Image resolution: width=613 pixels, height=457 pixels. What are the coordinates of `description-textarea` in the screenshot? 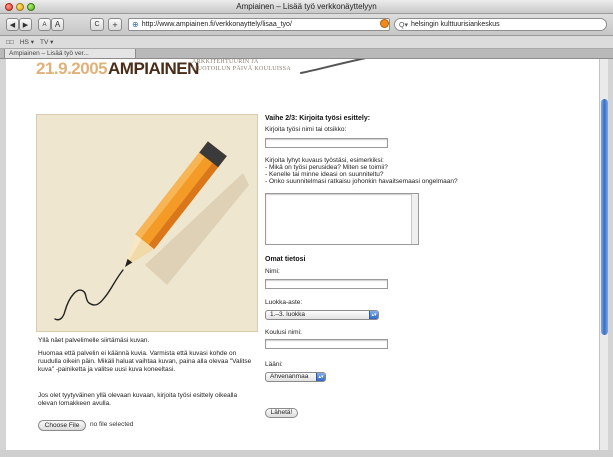 It's located at (342, 219).